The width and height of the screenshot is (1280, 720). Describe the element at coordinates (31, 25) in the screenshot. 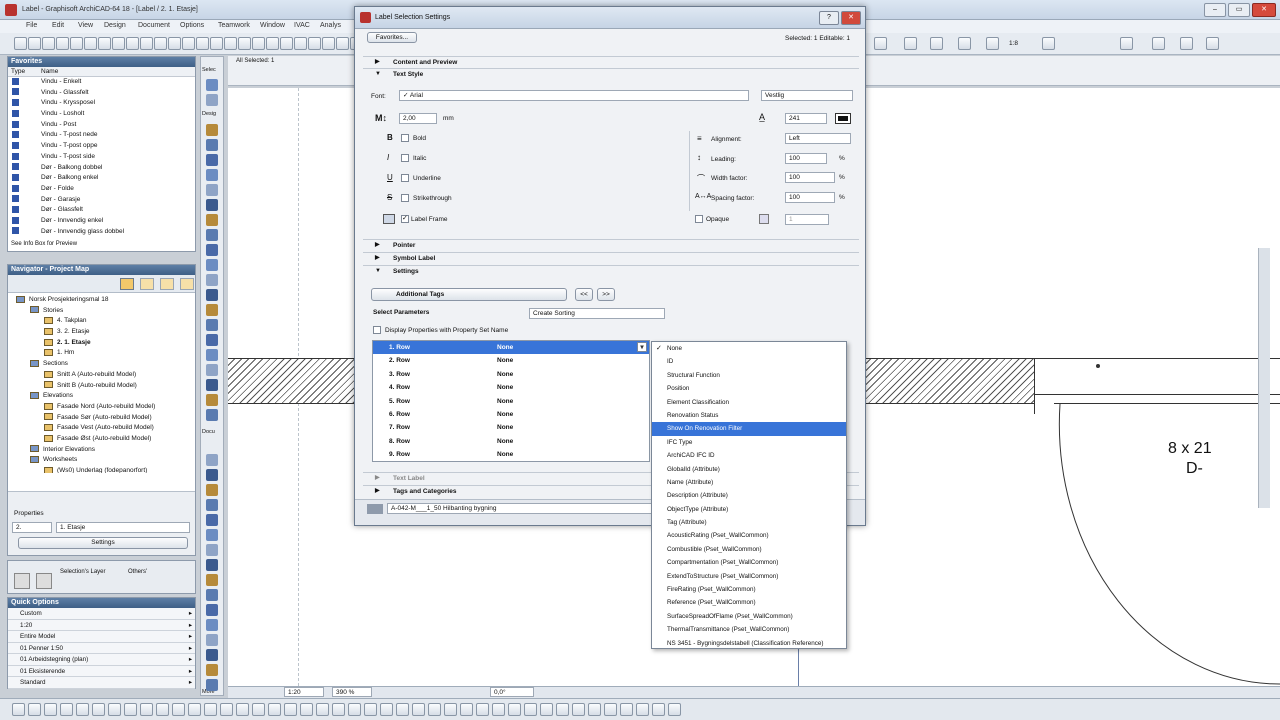

I see `menu-item-0: File` at that location.